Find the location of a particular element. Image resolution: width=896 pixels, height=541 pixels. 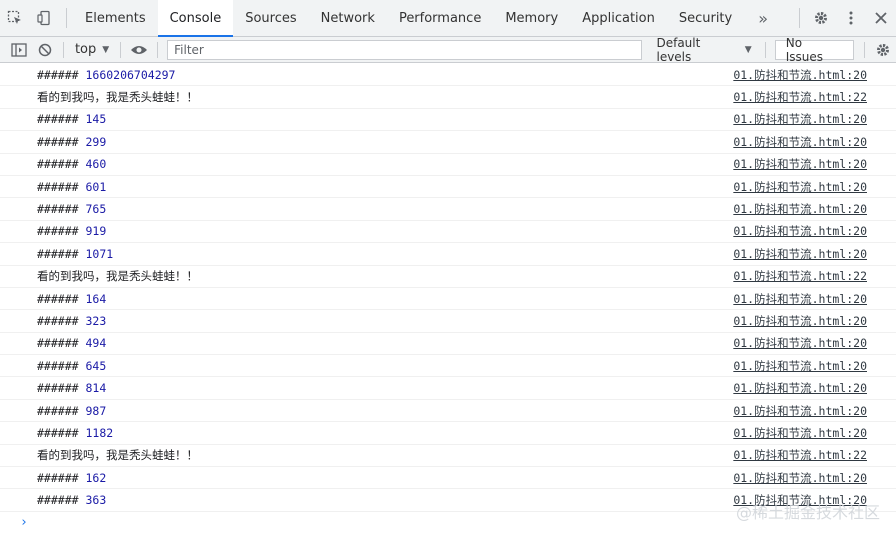

log-levels-dropdown: Default levels ▼ is located at coordinates (703, 50).